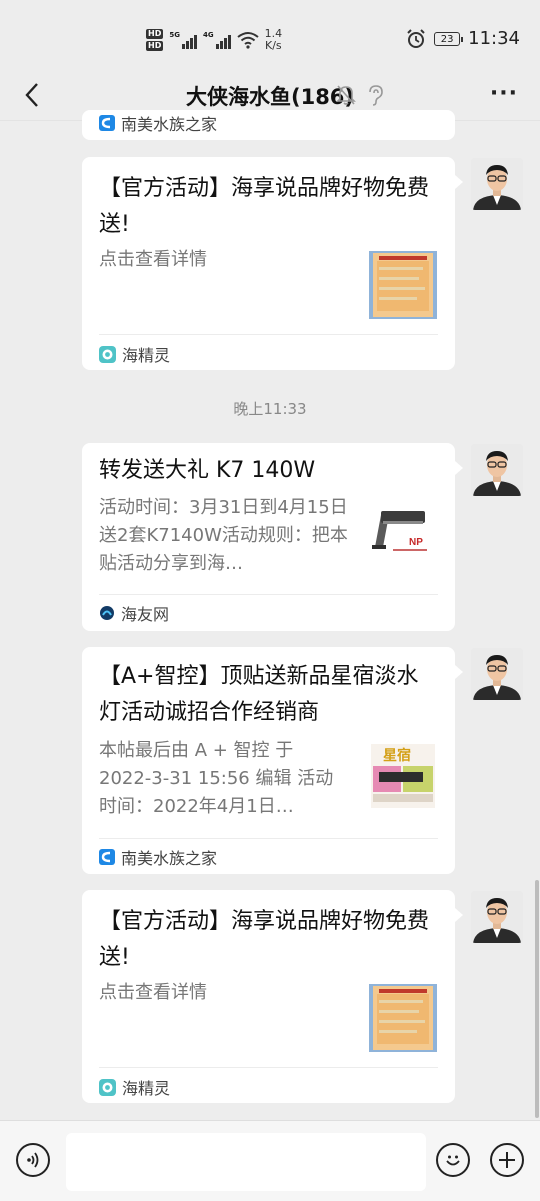  Describe the element at coordinates (207, 470) in the screenshot. I see `article-title: 转发送大礼 K7 140W` at that location.